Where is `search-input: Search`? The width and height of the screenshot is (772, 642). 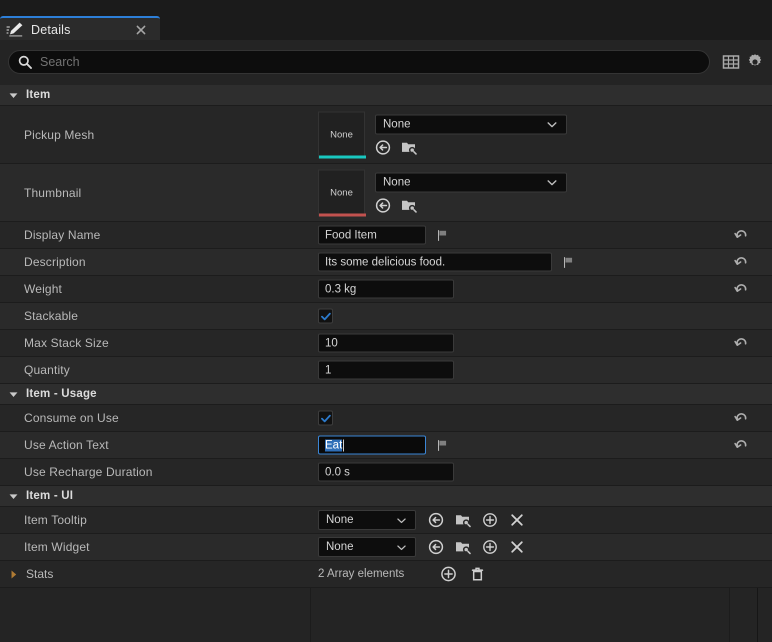 search-input: Search is located at coordinates (359, 62).